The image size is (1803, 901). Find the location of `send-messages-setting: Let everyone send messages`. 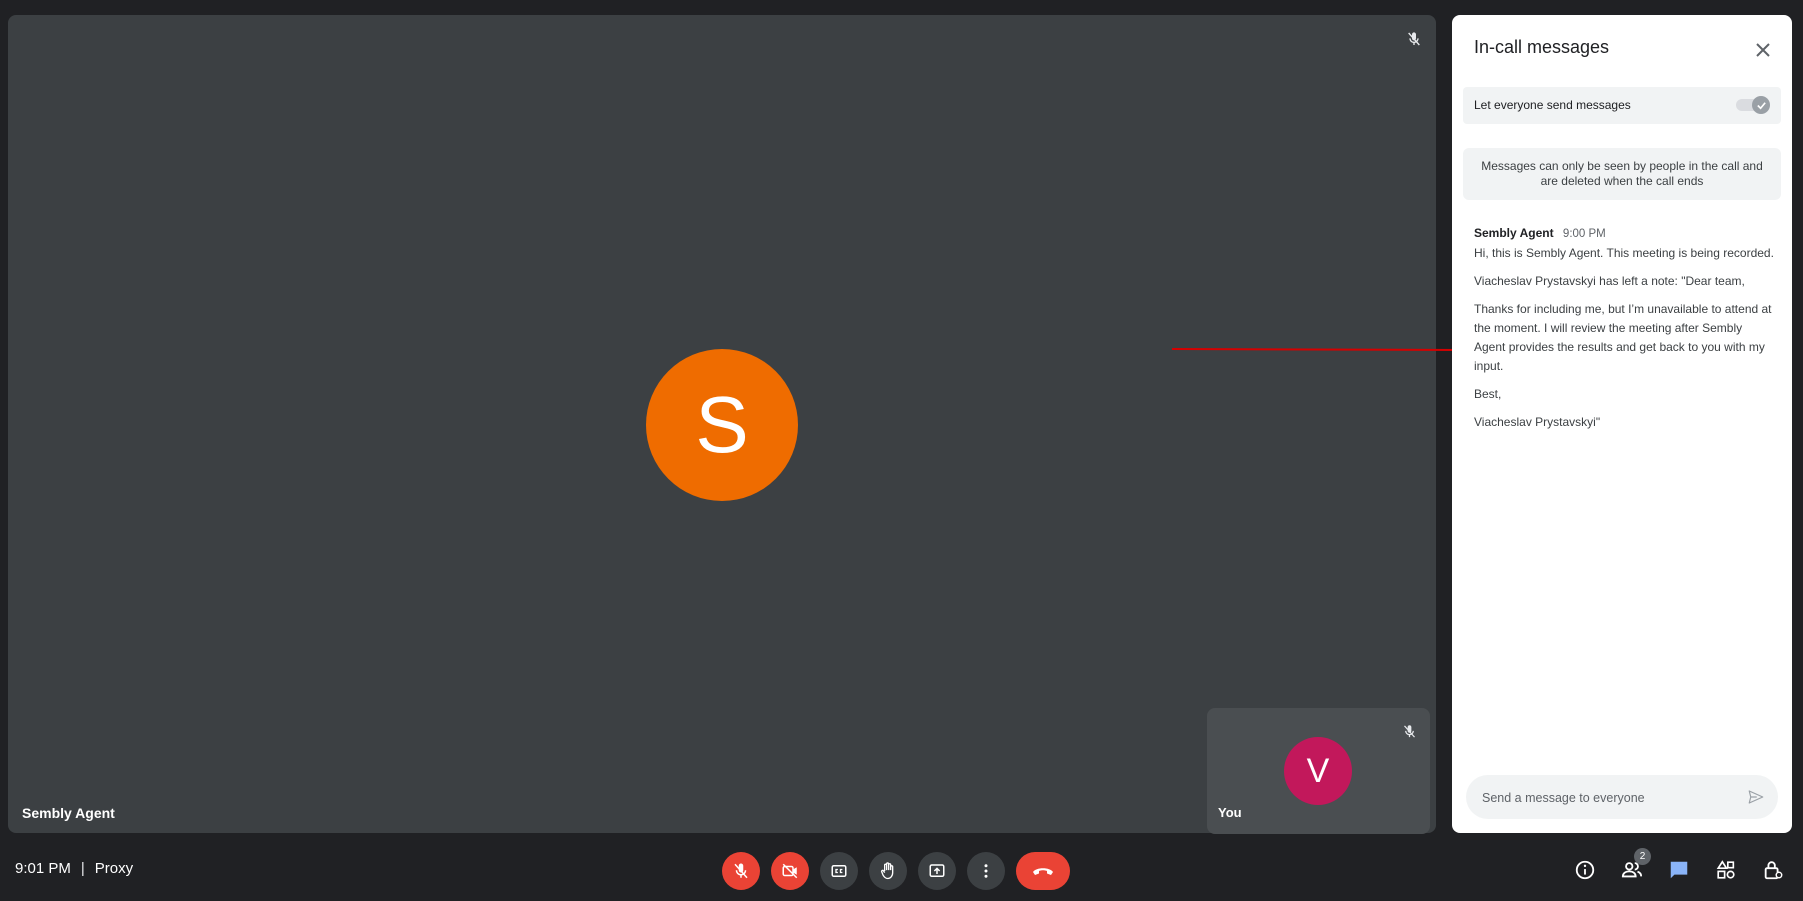

send-messages-setting: Let everyone send messages is located at coordinates (1622, 105).